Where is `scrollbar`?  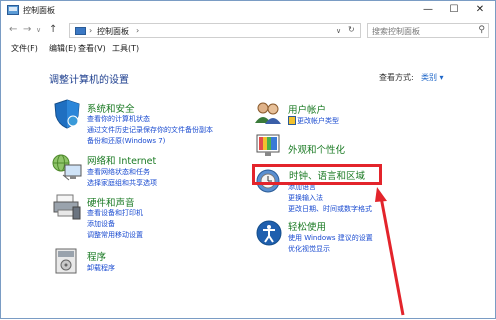
scrollbar is located at coordinates (491, 188).